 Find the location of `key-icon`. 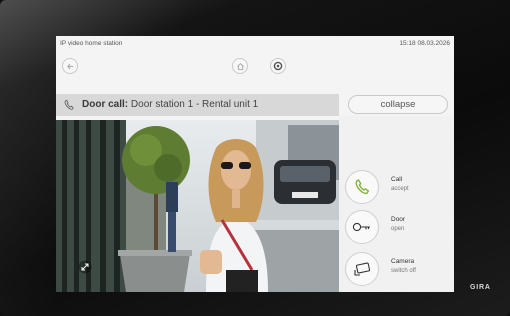

key-icon is located at coordinates (361, 227).